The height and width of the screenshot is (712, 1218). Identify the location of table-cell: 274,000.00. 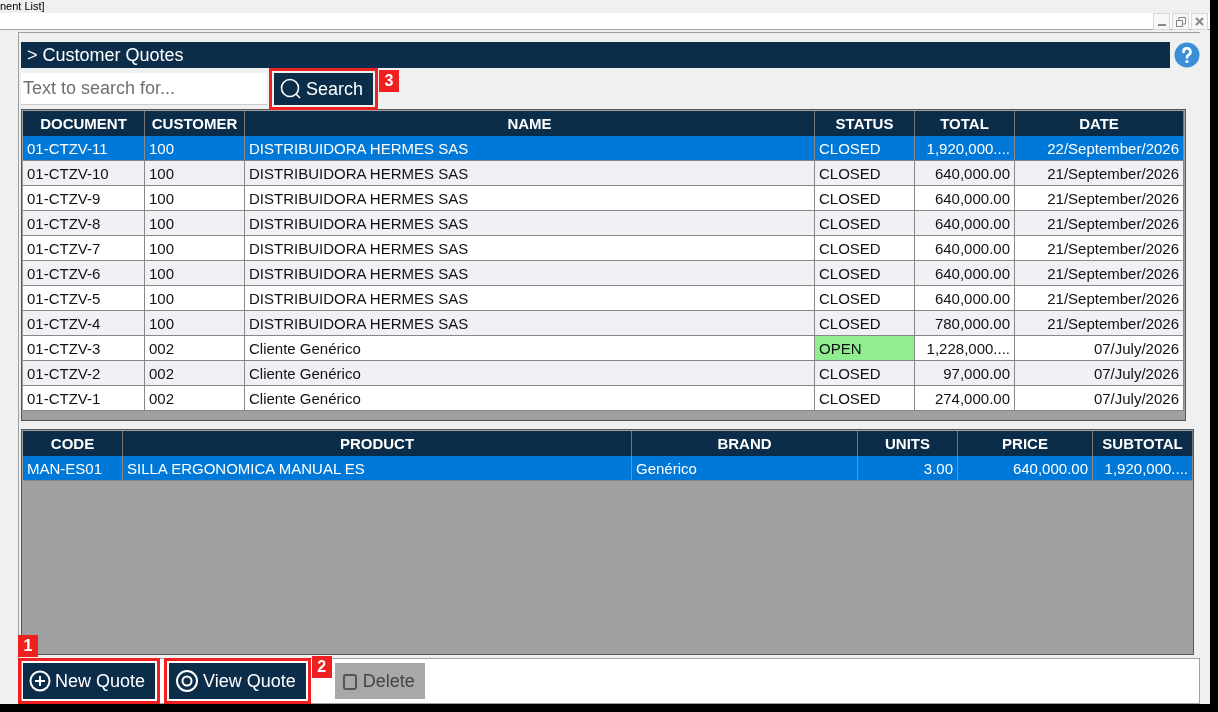
(965, 398).